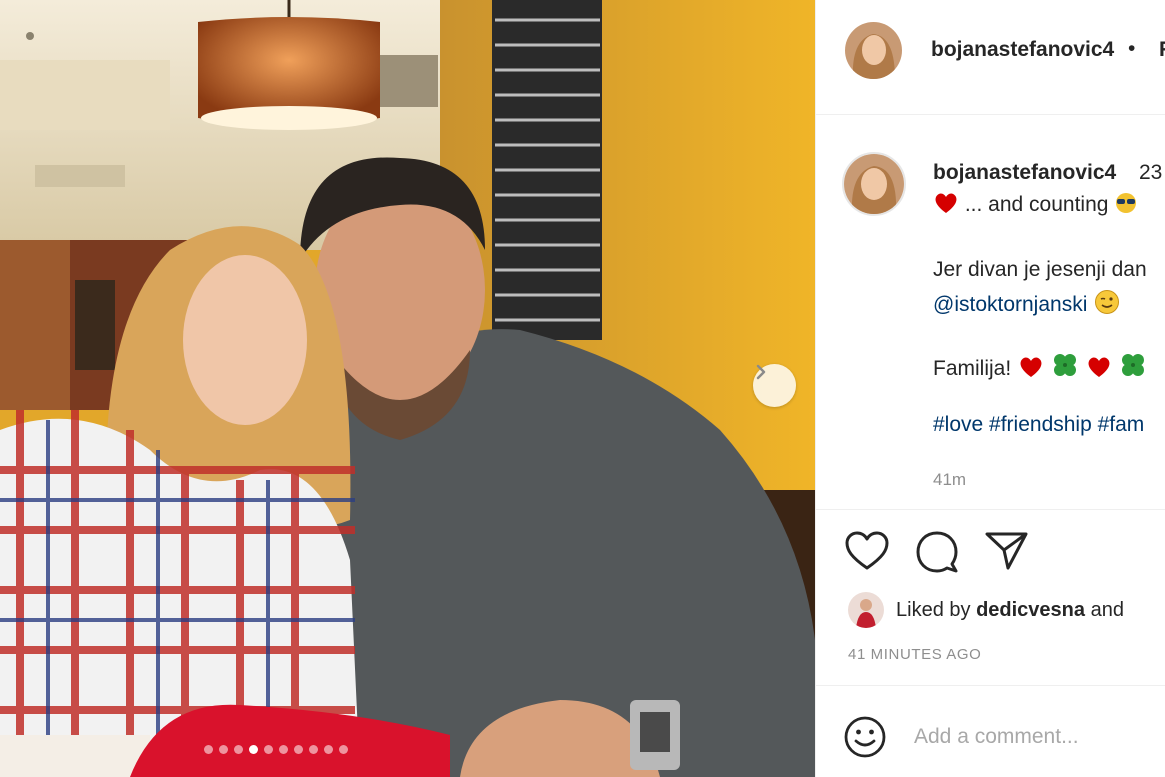 Image resolution: width=1165 pixels, height=777 pixels. Describe the element at coordinates (1030, 610) in the screenshot. I see `liker-username: dedicvesna` at that location.